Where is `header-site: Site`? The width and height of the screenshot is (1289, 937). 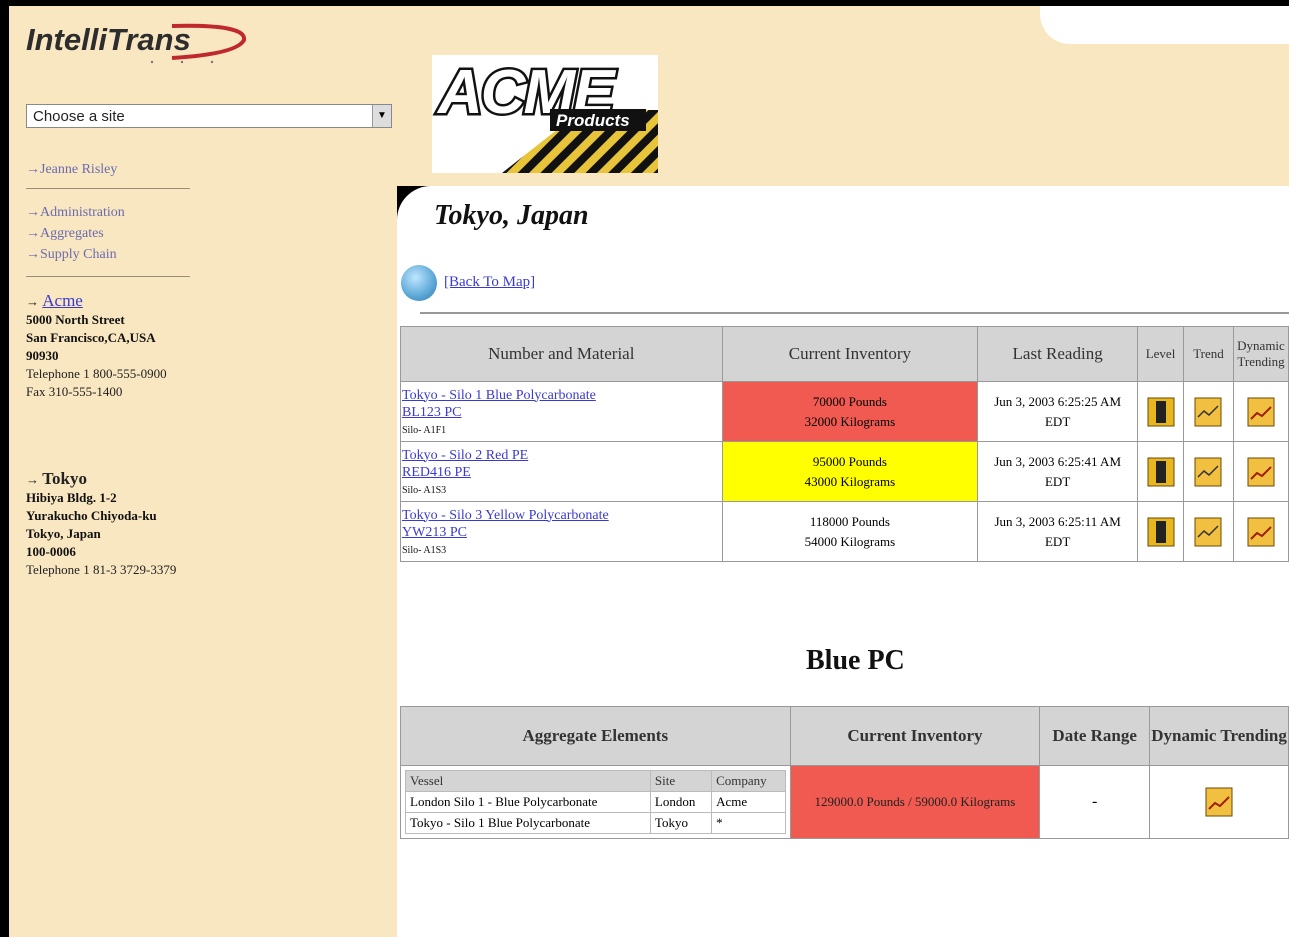
header-site: Site is located at coordinates (681, 781).